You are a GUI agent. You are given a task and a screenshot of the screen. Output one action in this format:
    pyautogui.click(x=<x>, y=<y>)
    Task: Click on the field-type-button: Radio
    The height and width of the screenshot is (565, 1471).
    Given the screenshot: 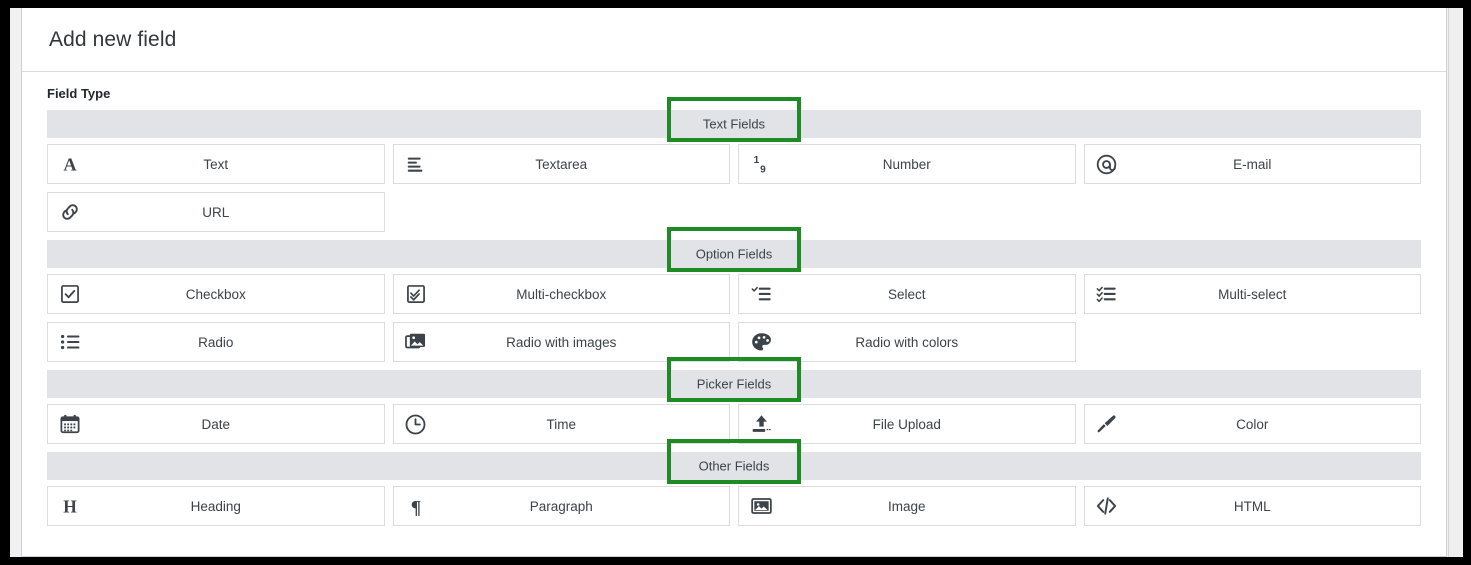 What is the action you would take?
    pyautogui.click(x=216, y=342)
    